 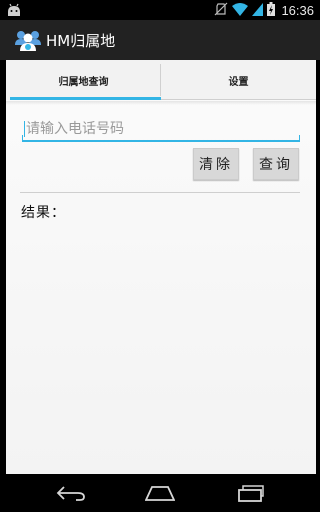 I want to click on wifi-icon, so click(x=240, y=10).